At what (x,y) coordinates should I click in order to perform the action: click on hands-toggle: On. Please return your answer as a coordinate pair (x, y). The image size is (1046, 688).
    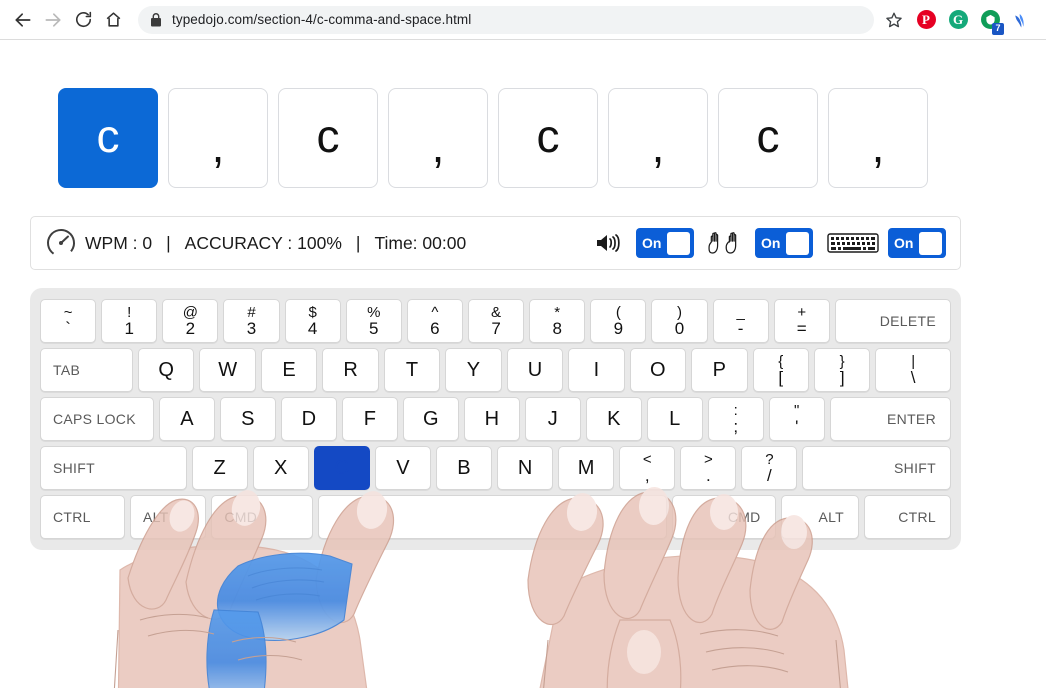
    Looking at the image, I should click on (784, 243).